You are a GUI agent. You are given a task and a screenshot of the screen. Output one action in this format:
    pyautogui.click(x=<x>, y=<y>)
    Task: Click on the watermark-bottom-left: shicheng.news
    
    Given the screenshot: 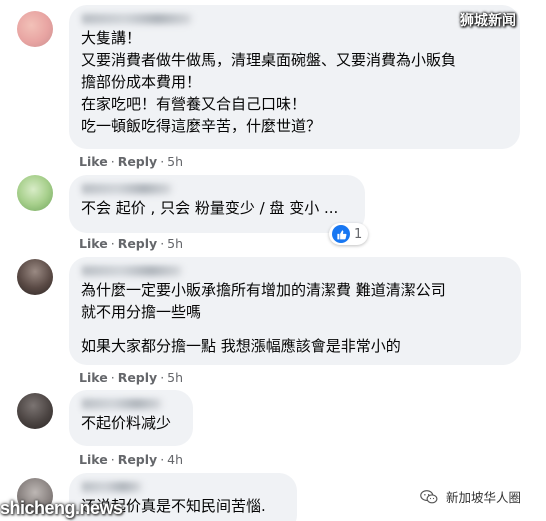 What is the action you would take?
    pyautogui.click(x=61, y=508)
    